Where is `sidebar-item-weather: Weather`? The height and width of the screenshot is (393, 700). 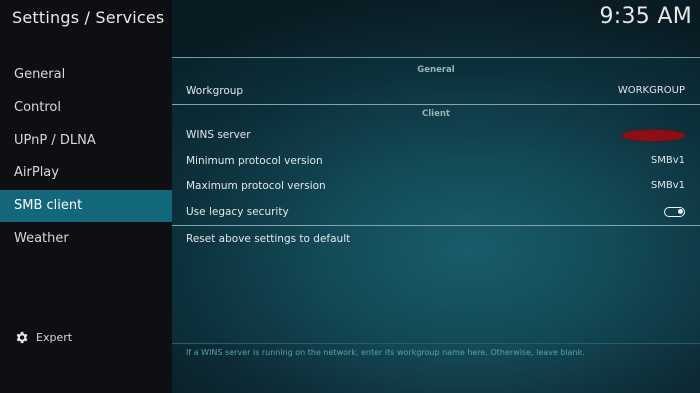 sidebar-item-weather: Weather is located at coordinates (86, 239).